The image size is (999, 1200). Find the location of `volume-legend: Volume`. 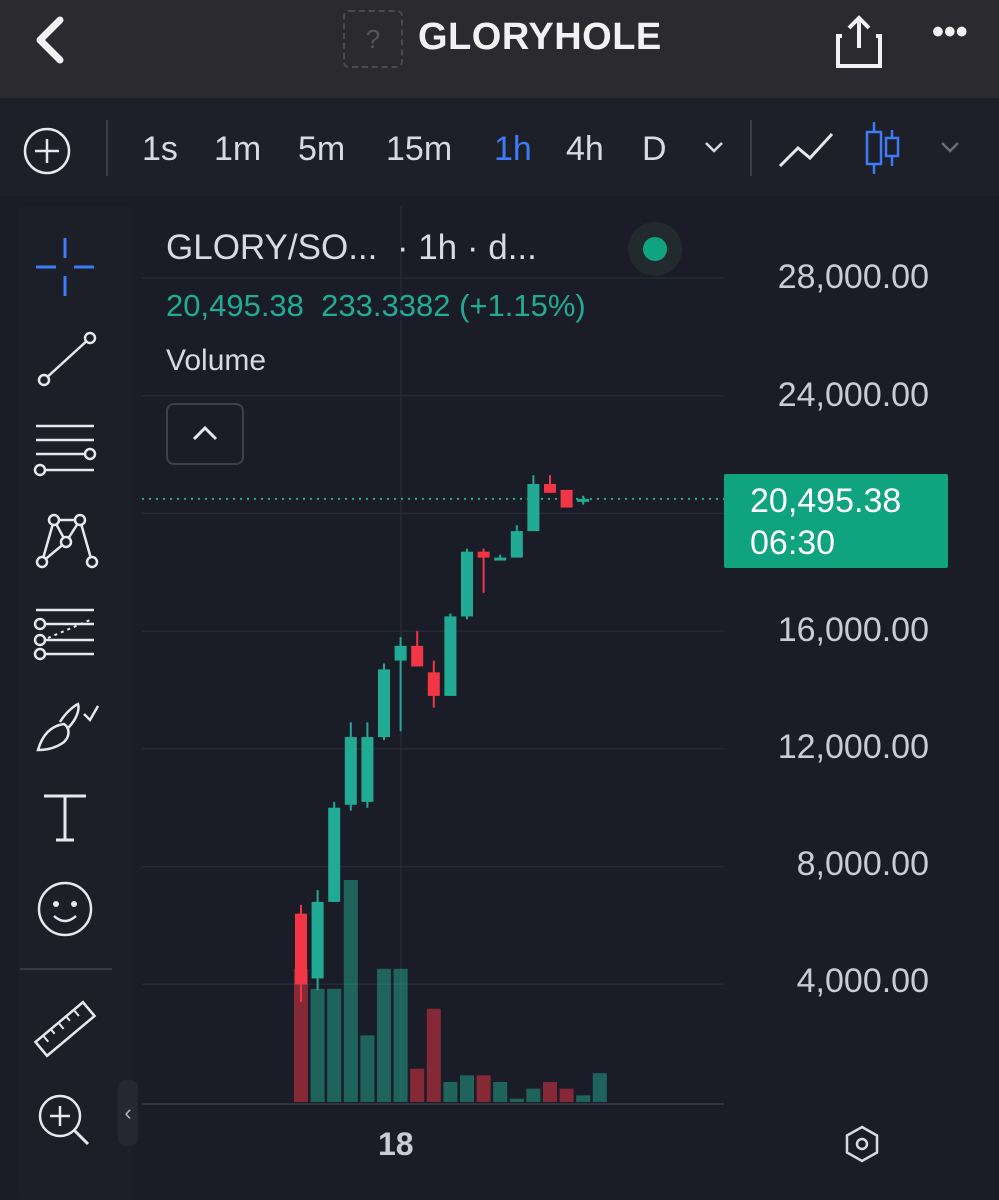

volume-legend: Volume is located at coordinates (216, 361).